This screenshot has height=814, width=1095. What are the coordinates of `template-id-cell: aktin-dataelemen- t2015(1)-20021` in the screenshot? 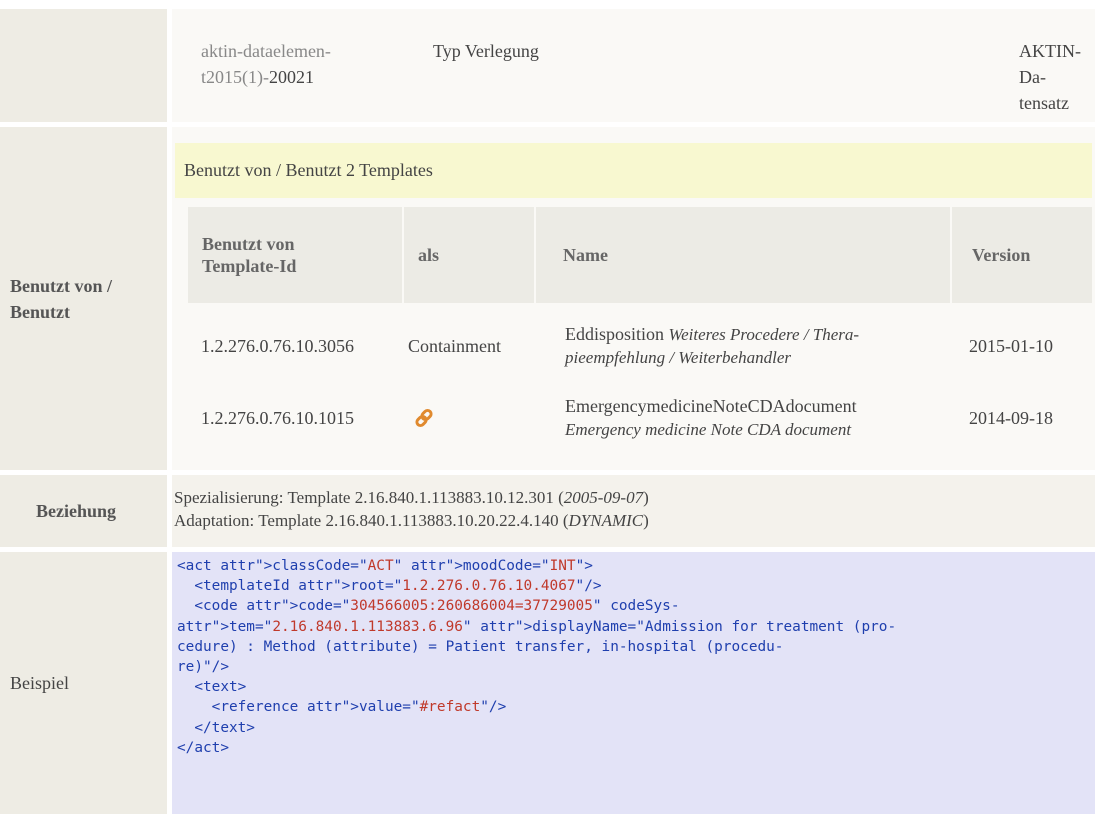 It's located at (266, 64).